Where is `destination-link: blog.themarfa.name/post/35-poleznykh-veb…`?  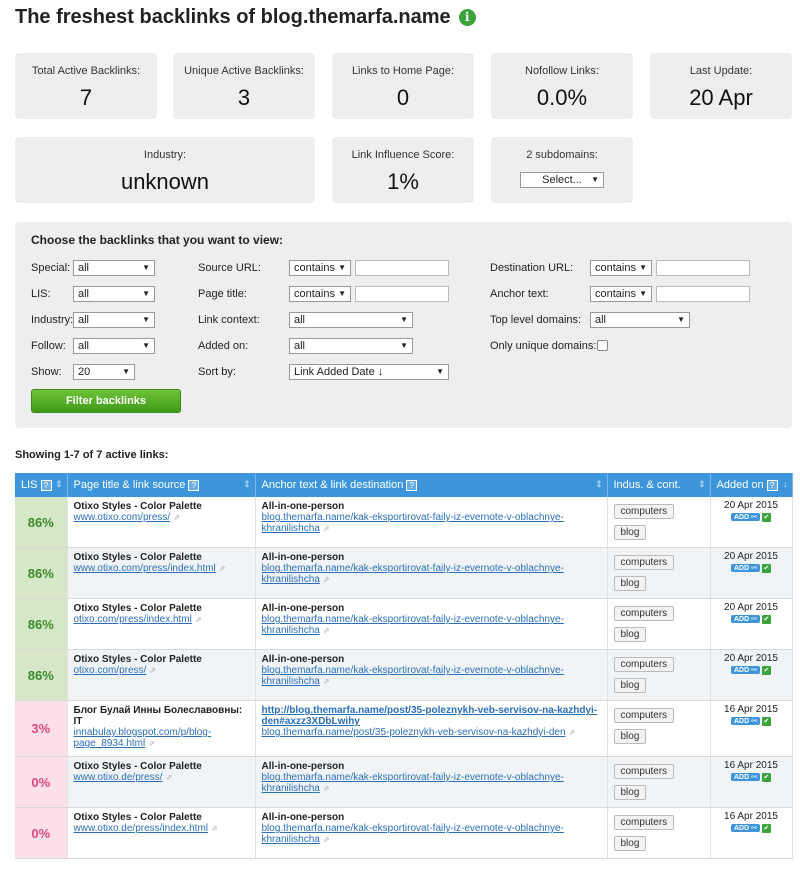 destination-link: blog.themarfa.name/post/35-poleznykh-veb… is located at coordinates (414, 732).